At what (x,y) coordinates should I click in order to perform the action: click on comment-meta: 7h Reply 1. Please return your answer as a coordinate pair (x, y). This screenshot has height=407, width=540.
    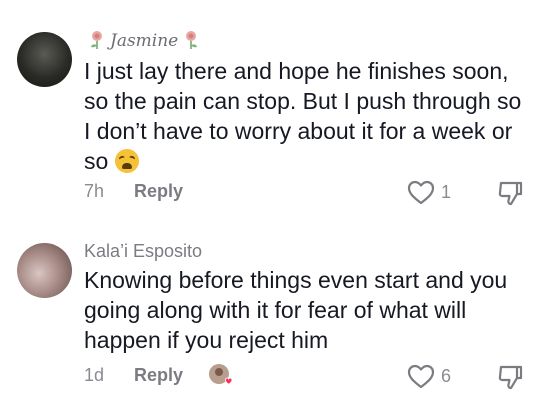
    Looking at the image, I should click on (304, 193).